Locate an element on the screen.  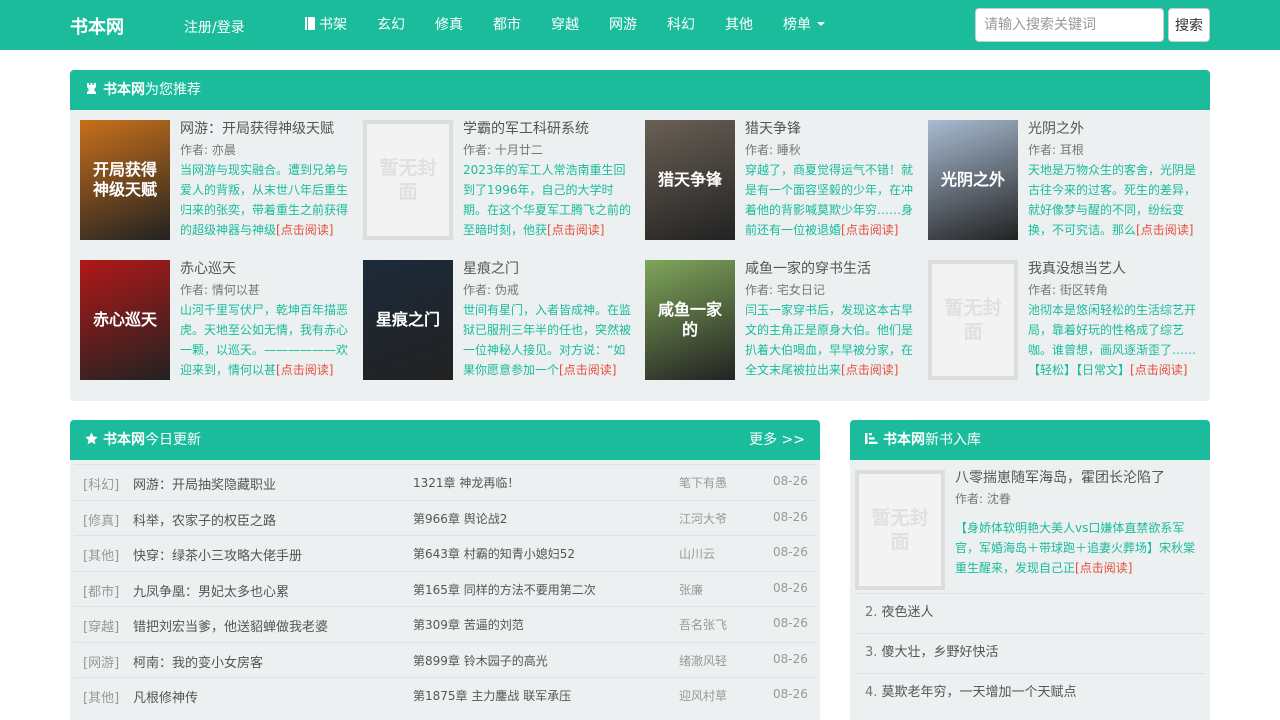
row-book-name: 快穿：绿茶小三攻略大佬手册 is located at coordinates (217, 554).